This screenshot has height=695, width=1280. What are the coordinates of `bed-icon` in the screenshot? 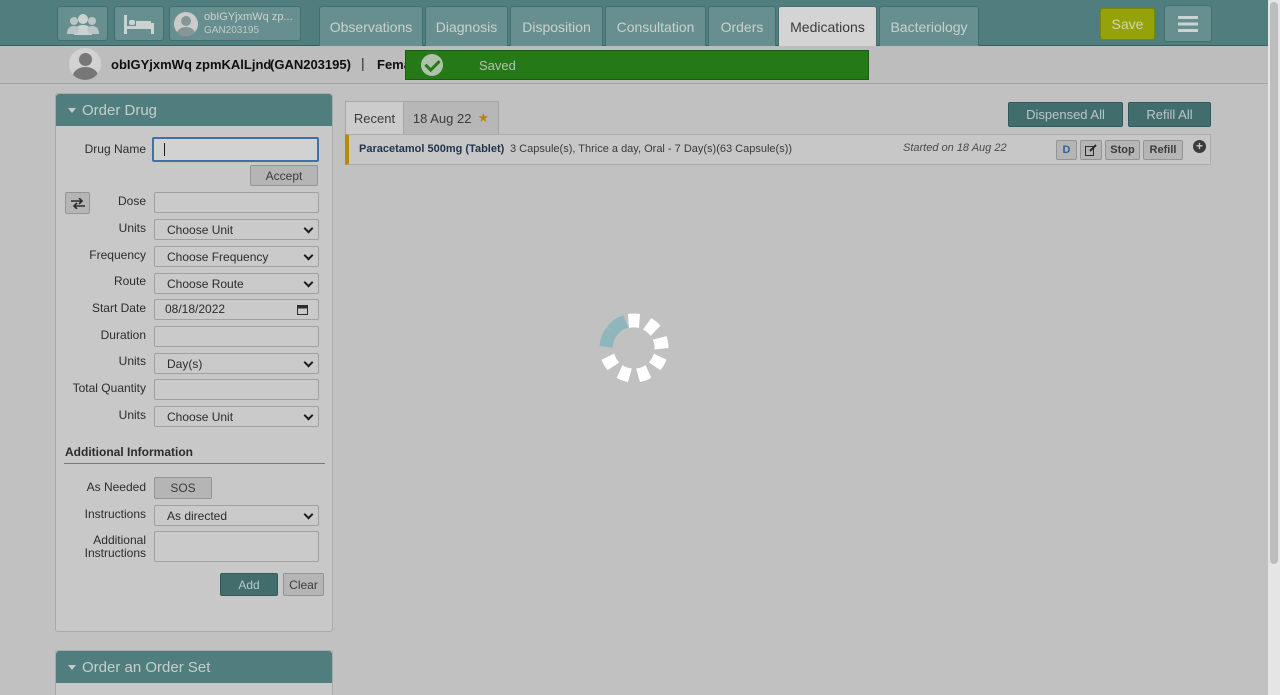 It's located at (139, 24).